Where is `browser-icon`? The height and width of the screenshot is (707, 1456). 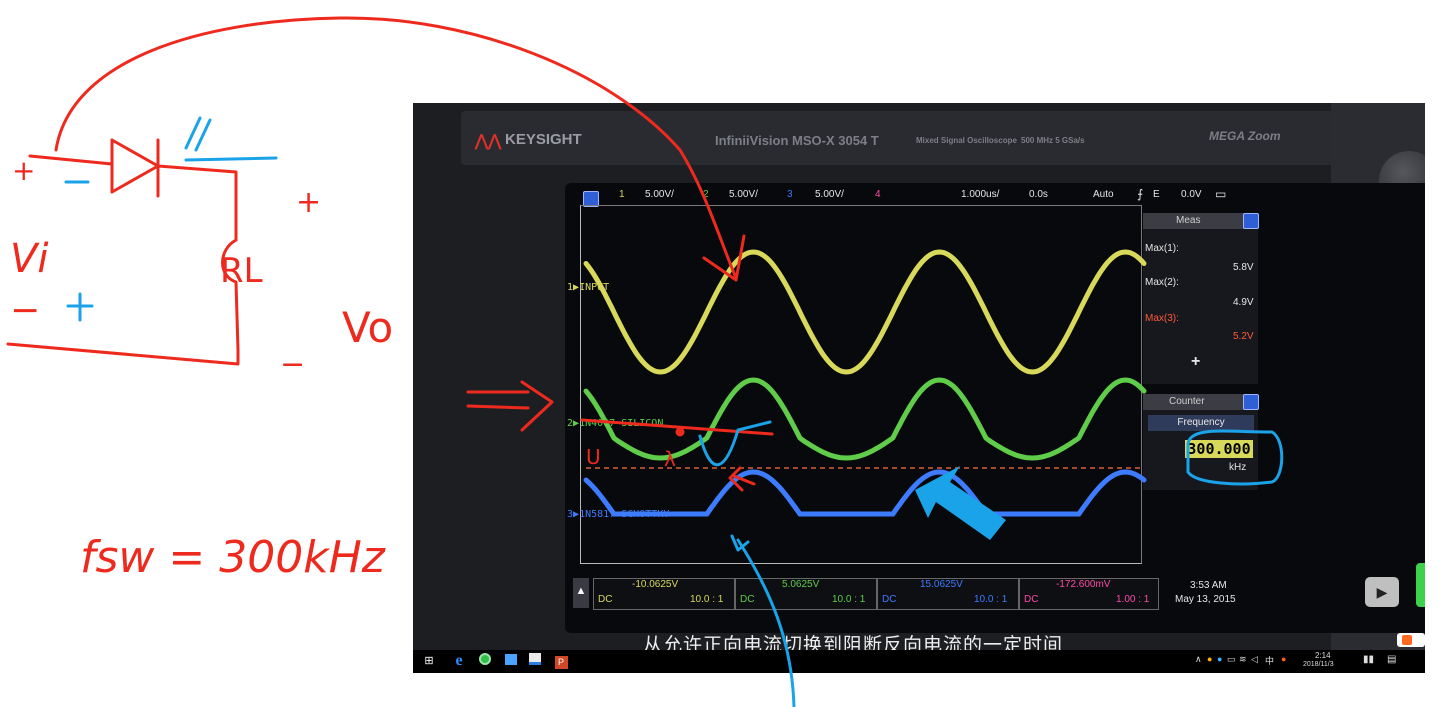
browser-icon is located at coordinates (485, 661).